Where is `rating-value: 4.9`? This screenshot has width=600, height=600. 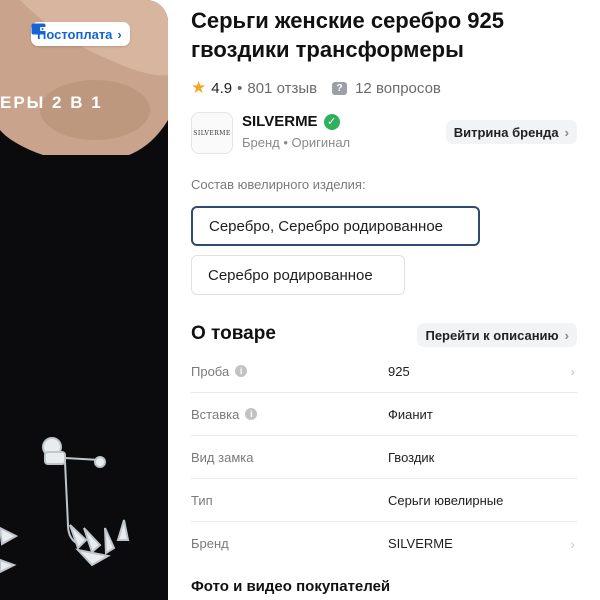
rating-value: 4.9 is located at coordinates (222, 88).